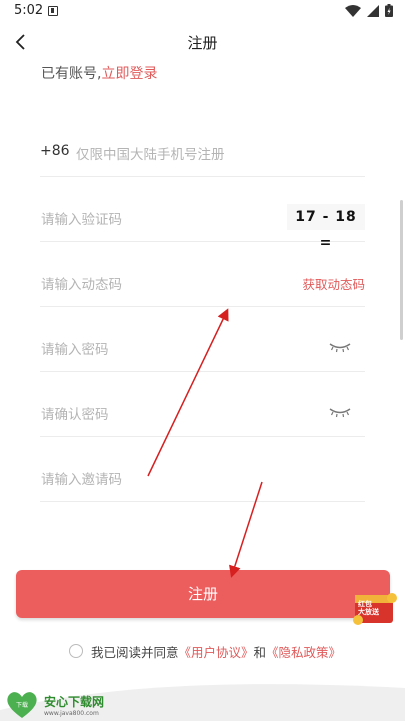 The height and width of the screenshot is (721, 405). What do you see at coordinates (129, 74) in the screenshot?
I see `login-now-link: 立即登录` at bounding box center [129, 74].